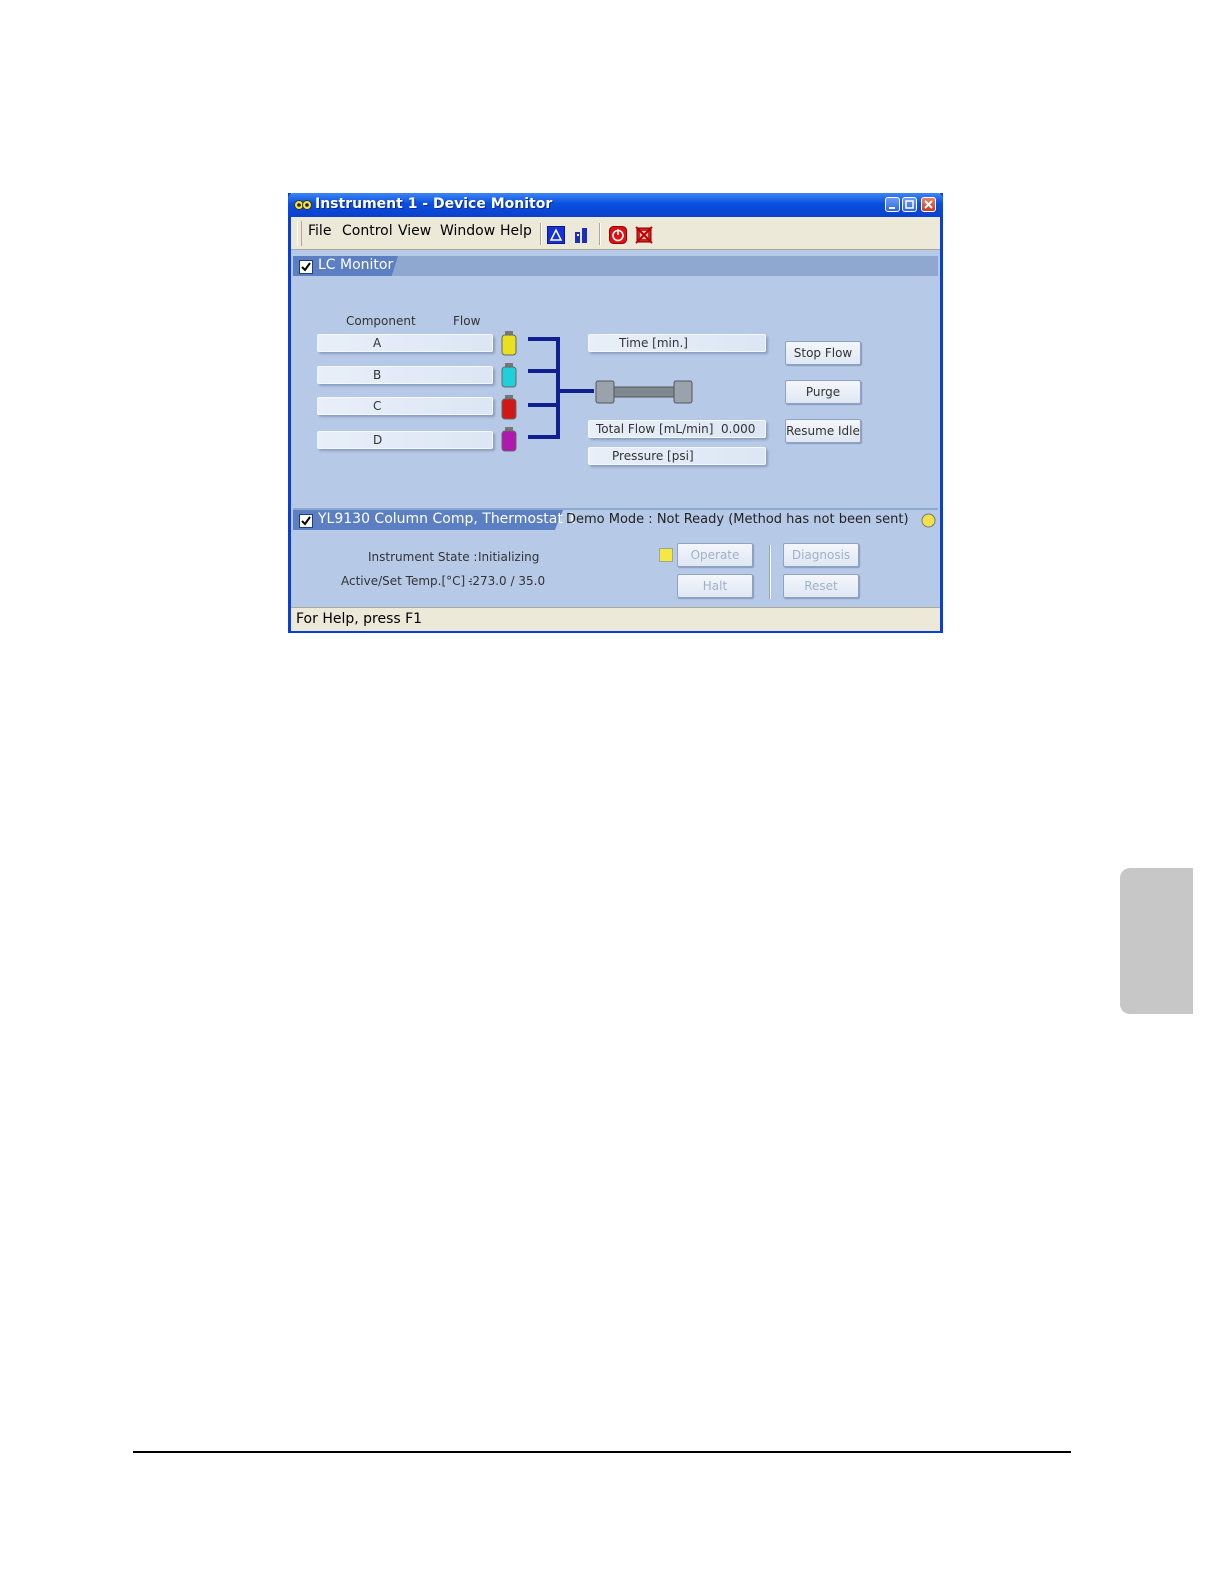 This screenshot has height=1584, width=1224. I want to click on instrument-status-icon, so click(582, 235).